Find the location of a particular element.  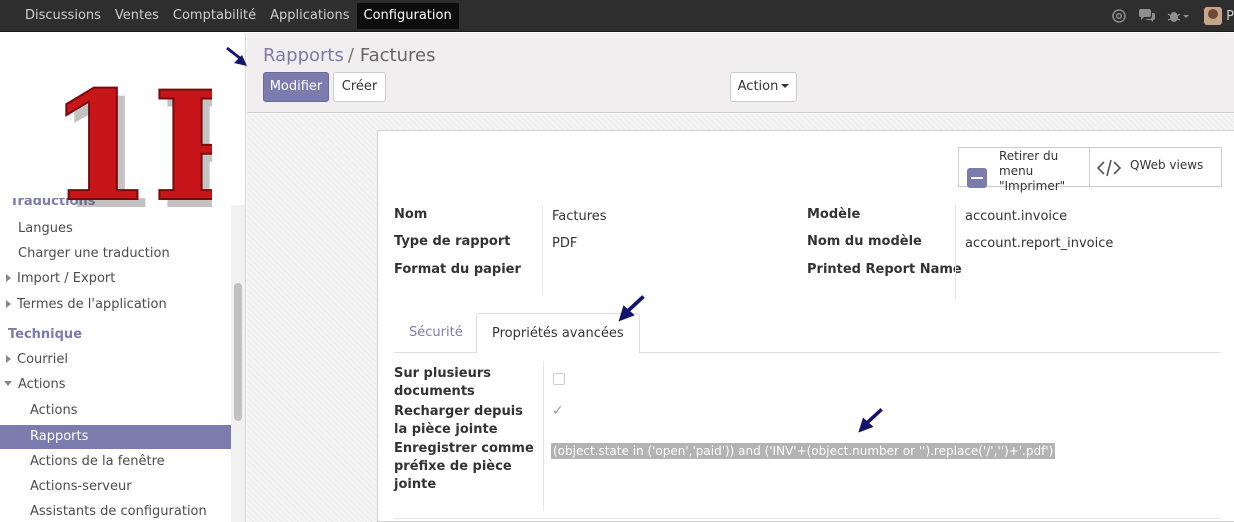

menu-discussions: Discussions is located at coordinates (63, 16).